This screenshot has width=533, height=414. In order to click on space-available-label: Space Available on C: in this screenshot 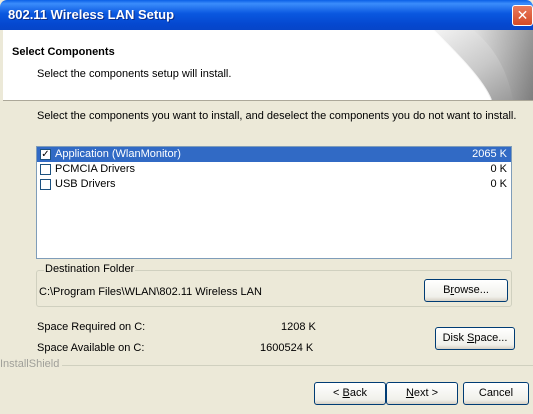, I will do `click(91, 348)`.